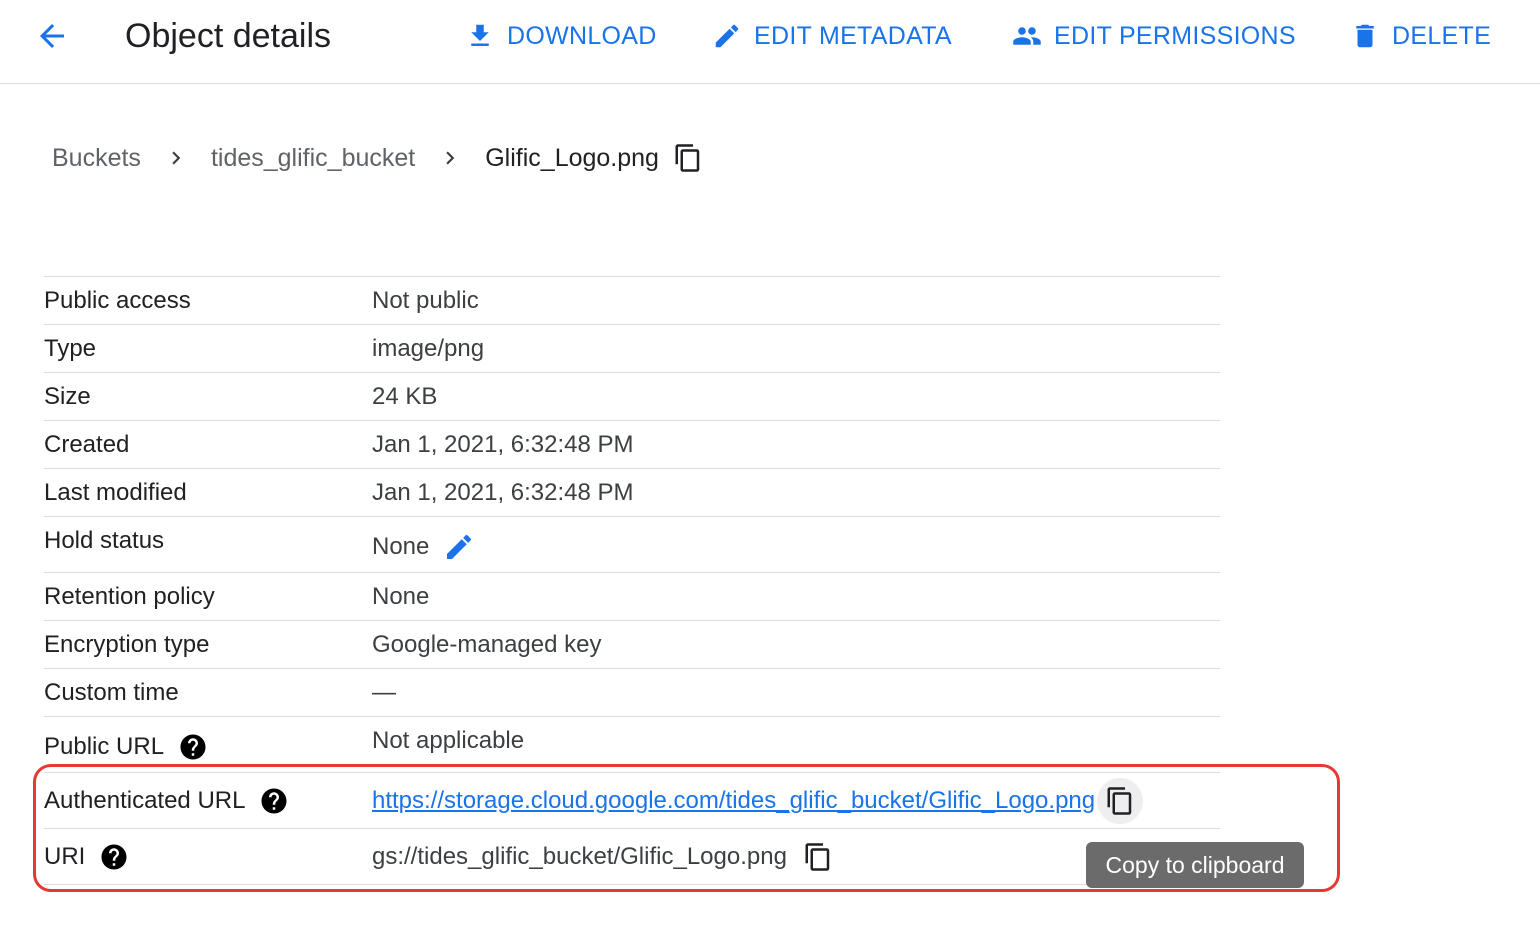 The width and height of the screenshot is (1540, 932). Describe the element at coordinates (487, 644) in the screenshot. I see `row-value: Google-managed key` at that location.